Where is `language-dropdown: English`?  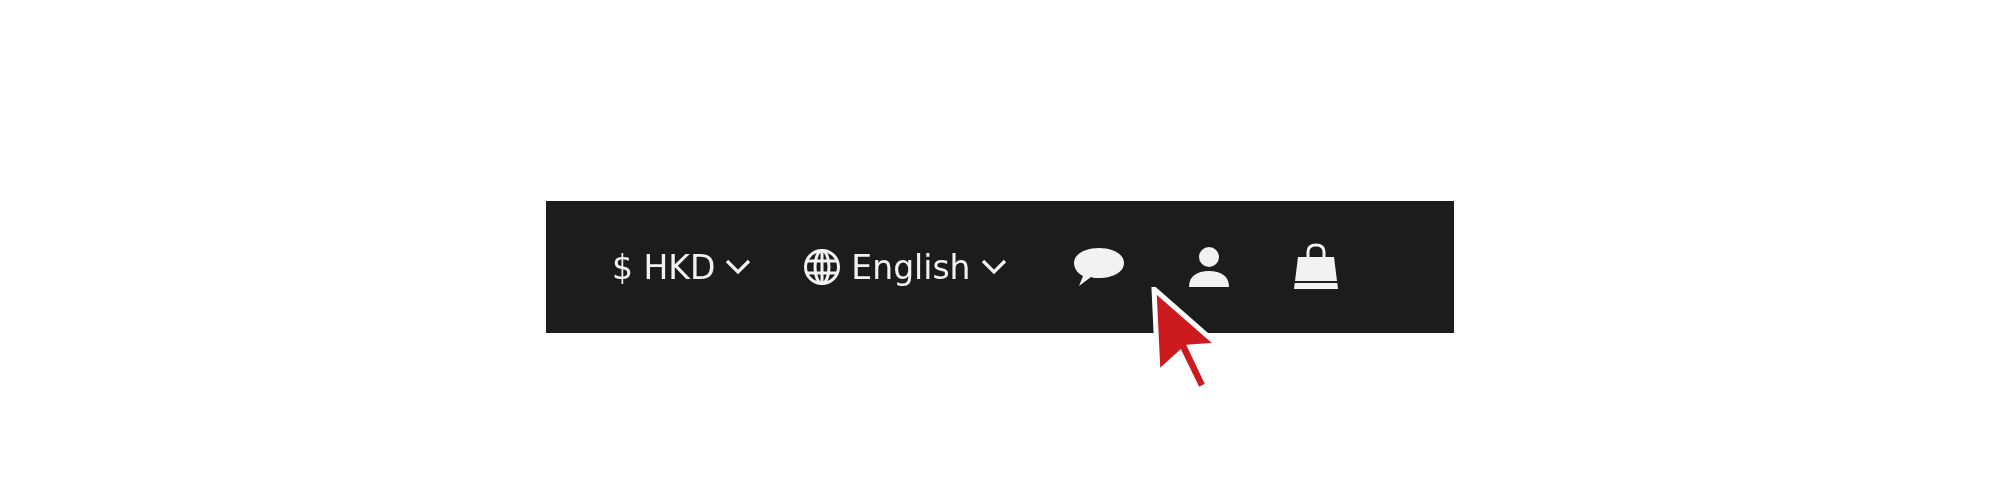 language-dropdown: English is located at coordinates (905, 267).